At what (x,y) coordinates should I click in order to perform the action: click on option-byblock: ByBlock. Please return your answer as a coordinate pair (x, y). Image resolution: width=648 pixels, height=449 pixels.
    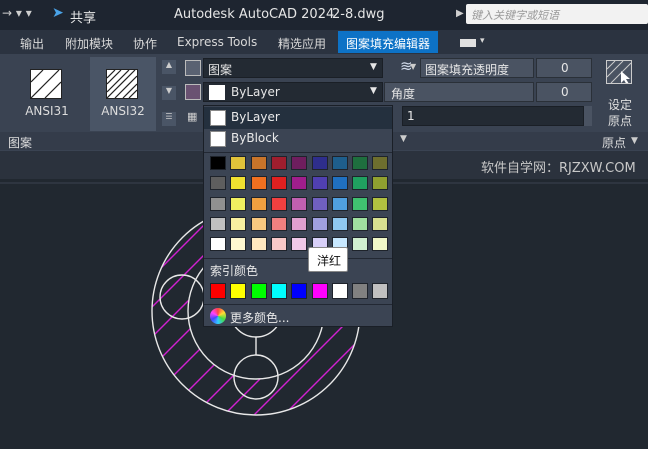
    Looking at the image, I should click on (298, 139).